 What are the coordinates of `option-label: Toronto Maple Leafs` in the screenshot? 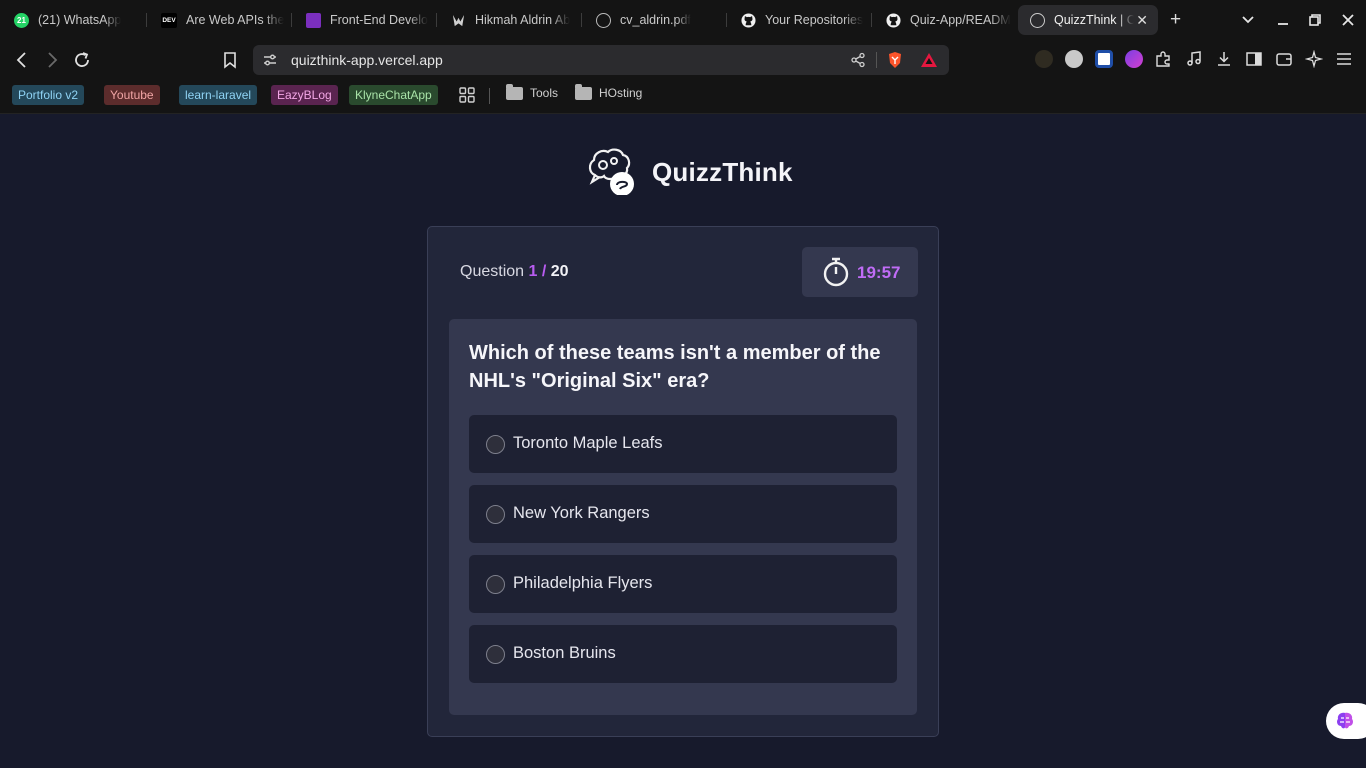 It's located at (588, 443).